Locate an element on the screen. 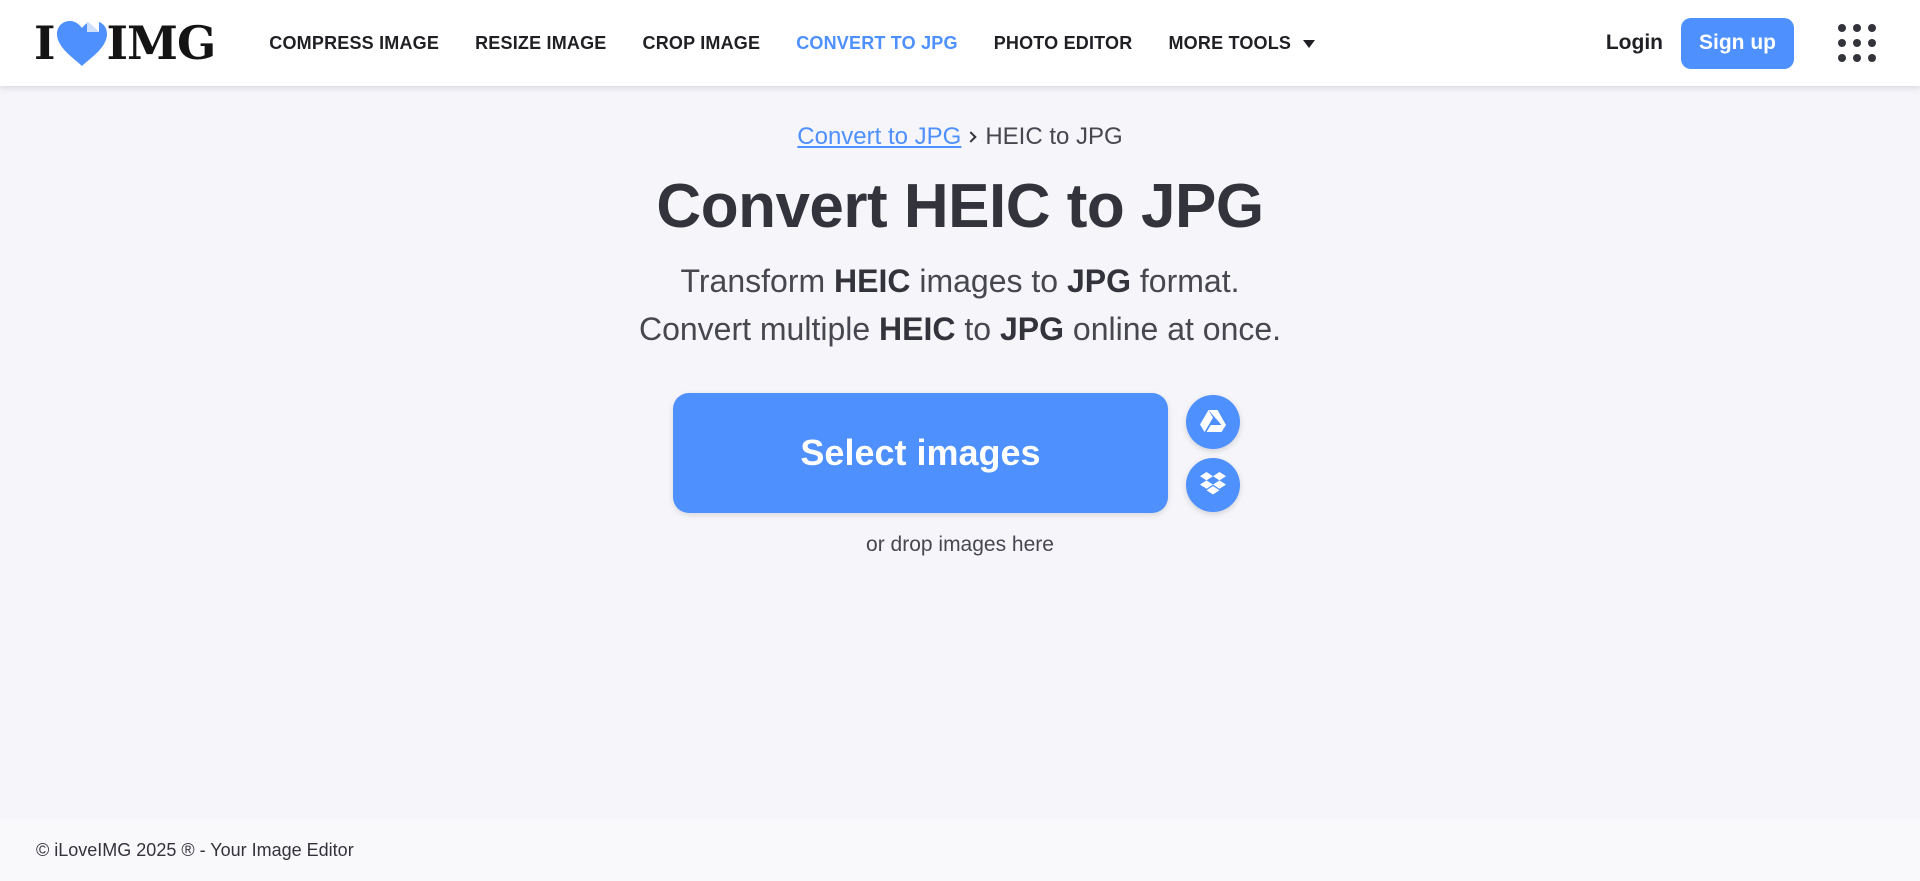  google-drive-button is located at coordinates (1213, 422).